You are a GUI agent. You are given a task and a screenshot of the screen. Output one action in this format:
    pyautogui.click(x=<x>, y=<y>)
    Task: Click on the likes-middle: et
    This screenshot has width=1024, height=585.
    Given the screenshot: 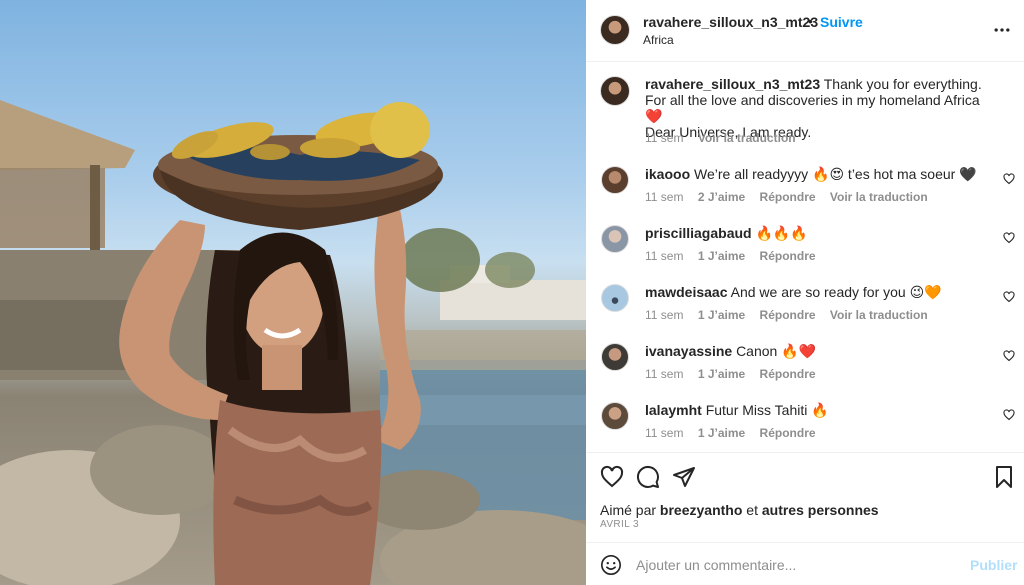 What is the action you would take?
    pyautogui.click(x=752, y=510)
    